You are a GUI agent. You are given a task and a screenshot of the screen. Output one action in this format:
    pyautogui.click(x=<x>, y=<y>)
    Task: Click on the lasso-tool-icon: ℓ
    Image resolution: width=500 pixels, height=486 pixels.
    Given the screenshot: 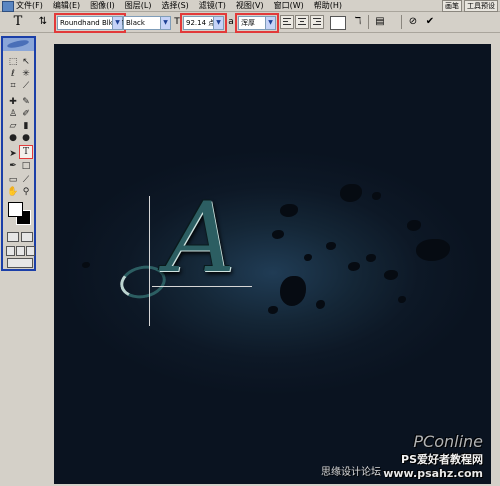 What is the action you would take?
    pyautogui.click(x=13, y=74)
    